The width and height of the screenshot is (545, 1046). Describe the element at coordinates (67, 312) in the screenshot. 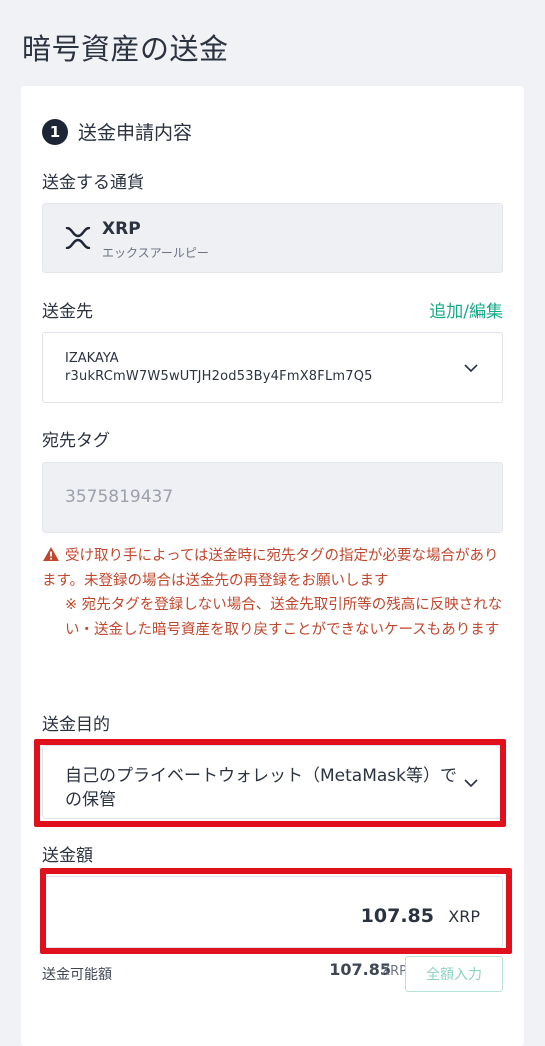

I see `destination-label: 送金先` at that location.